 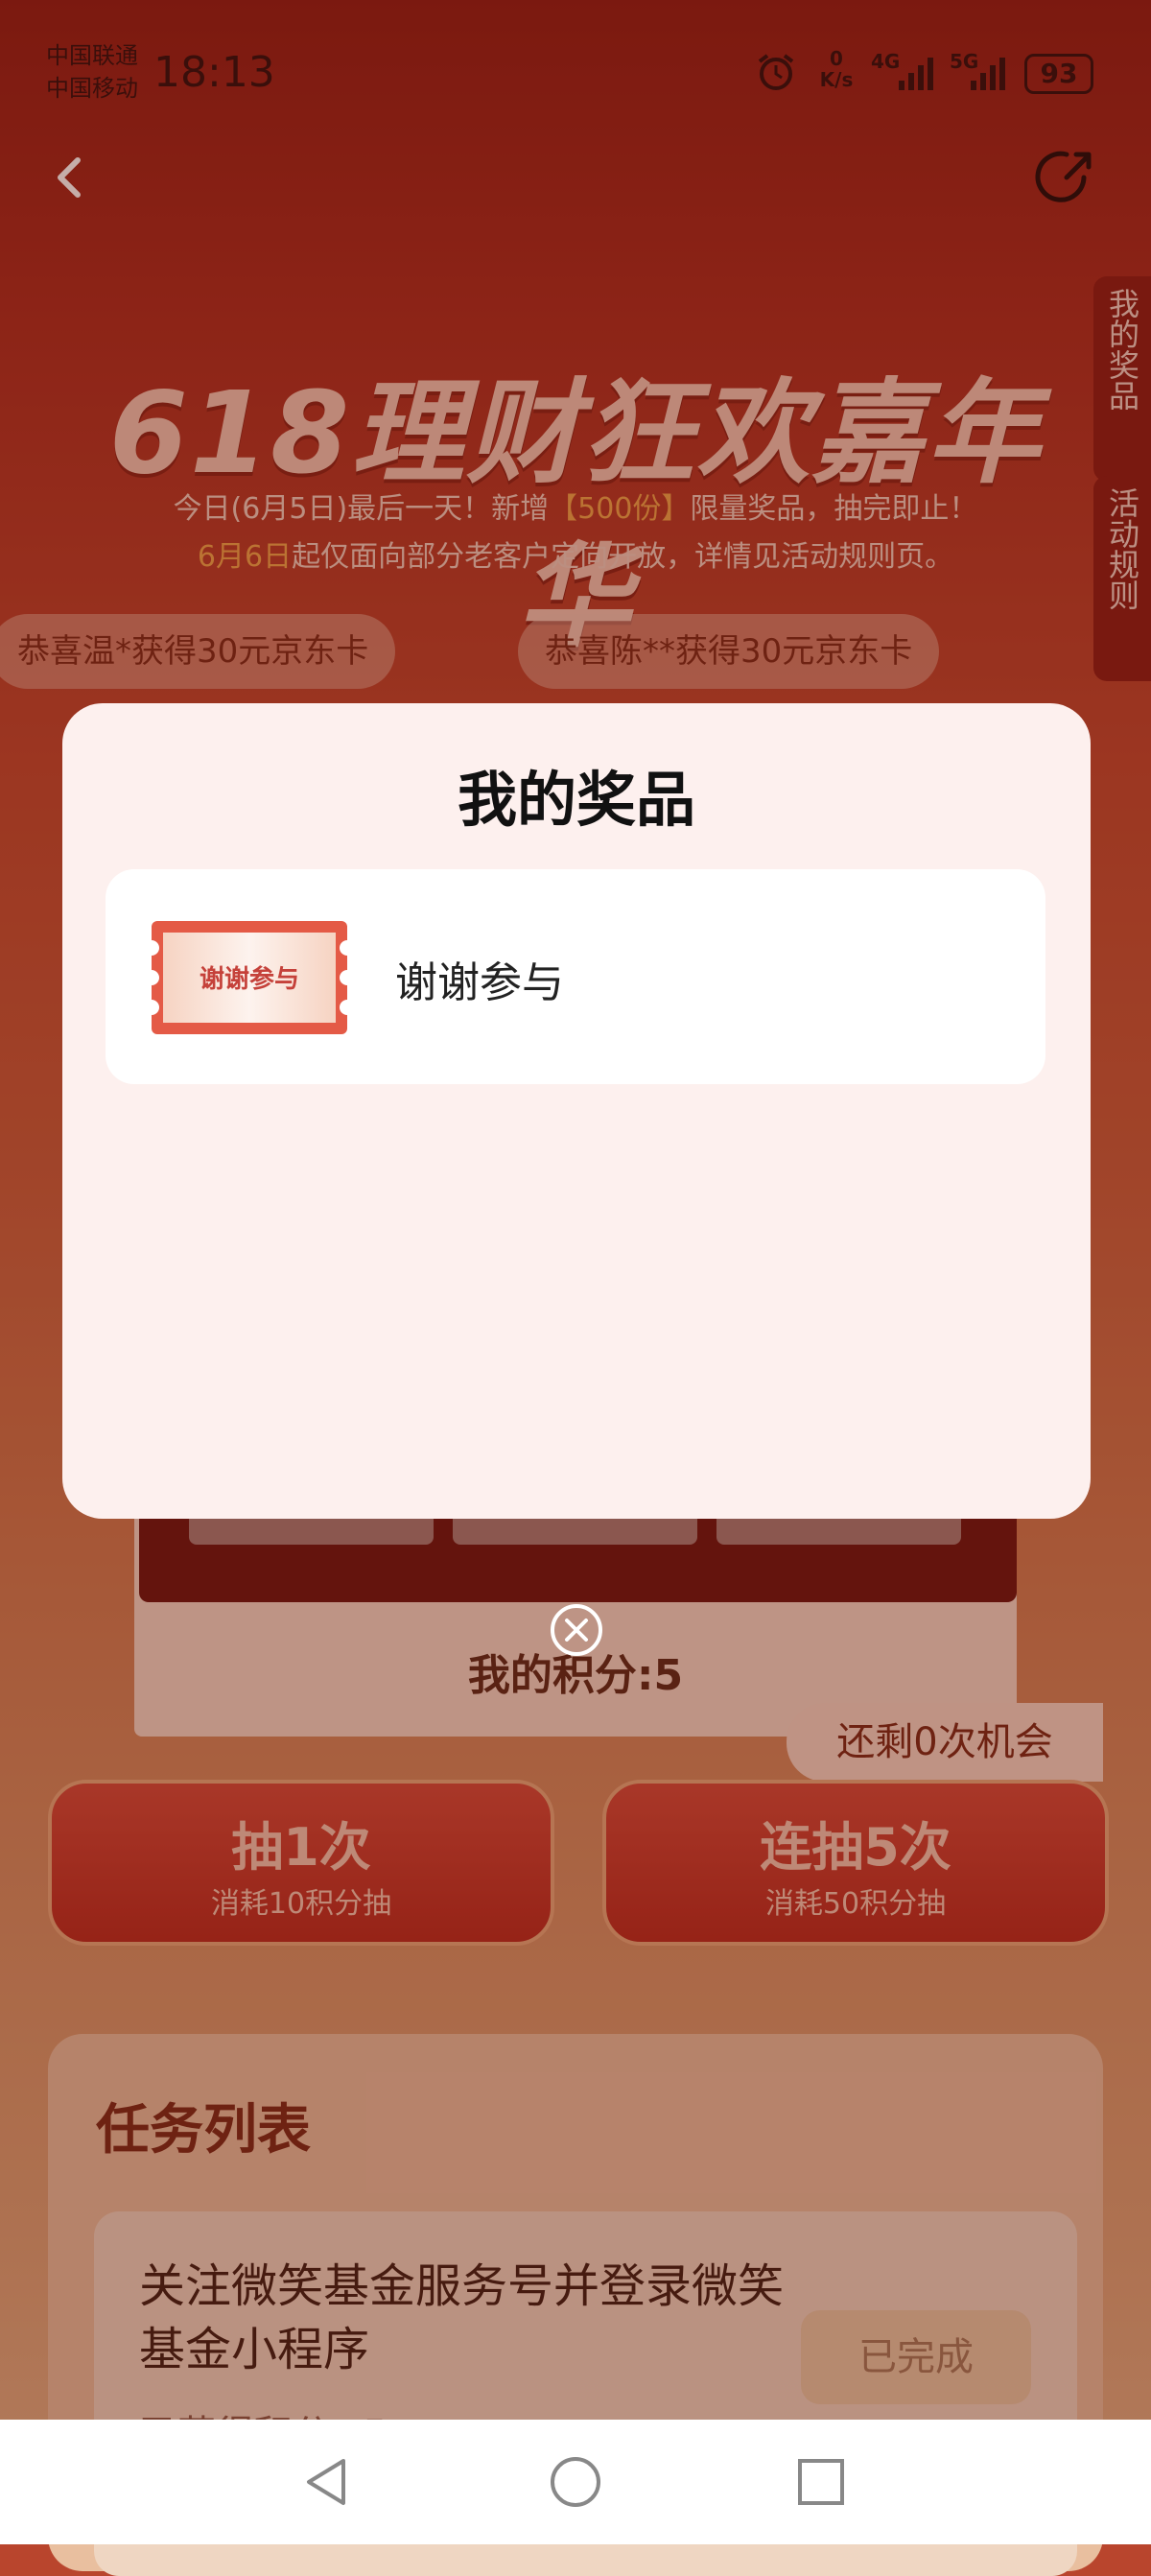 I want to click on close-modal-button, so click(x=576, y=1630).